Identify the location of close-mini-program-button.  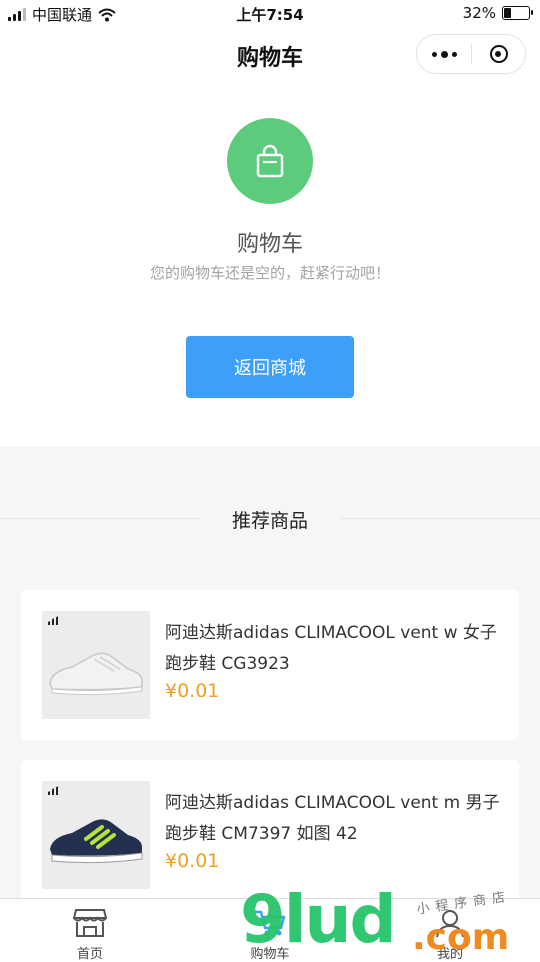
(498, 54).